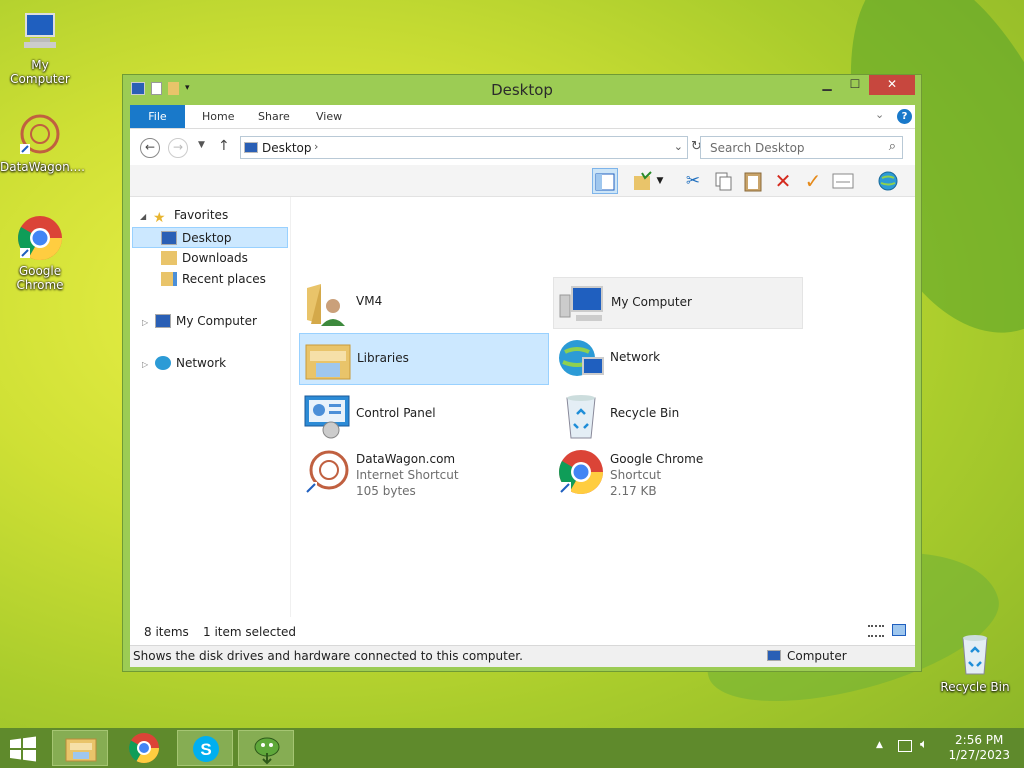 The height and width of the screenshot is (768, 1024). What do you see at coordinates (827, 85) in the screenshot?
I see `minimize-button: ▁` at bounding box center [827, 85].